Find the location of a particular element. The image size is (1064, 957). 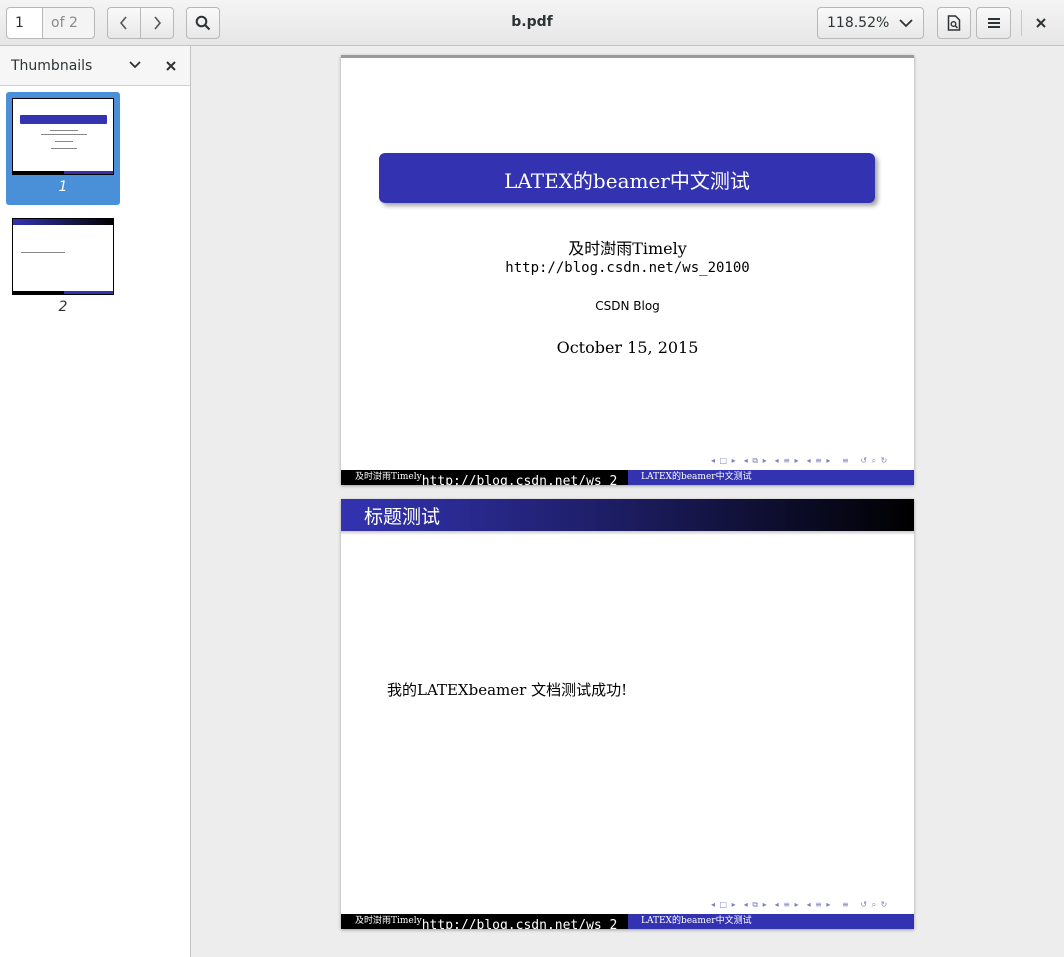

thumbnail-page-2: 2 is located at coordinates (63, 268).